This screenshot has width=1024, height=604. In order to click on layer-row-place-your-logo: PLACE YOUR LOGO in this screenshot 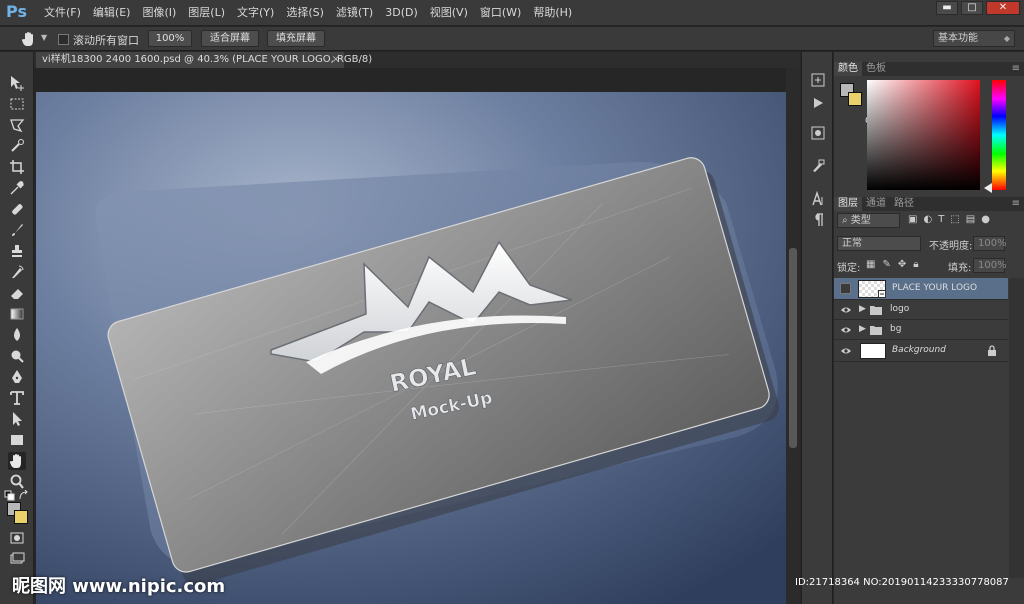, I will do `click(921, 289)`.